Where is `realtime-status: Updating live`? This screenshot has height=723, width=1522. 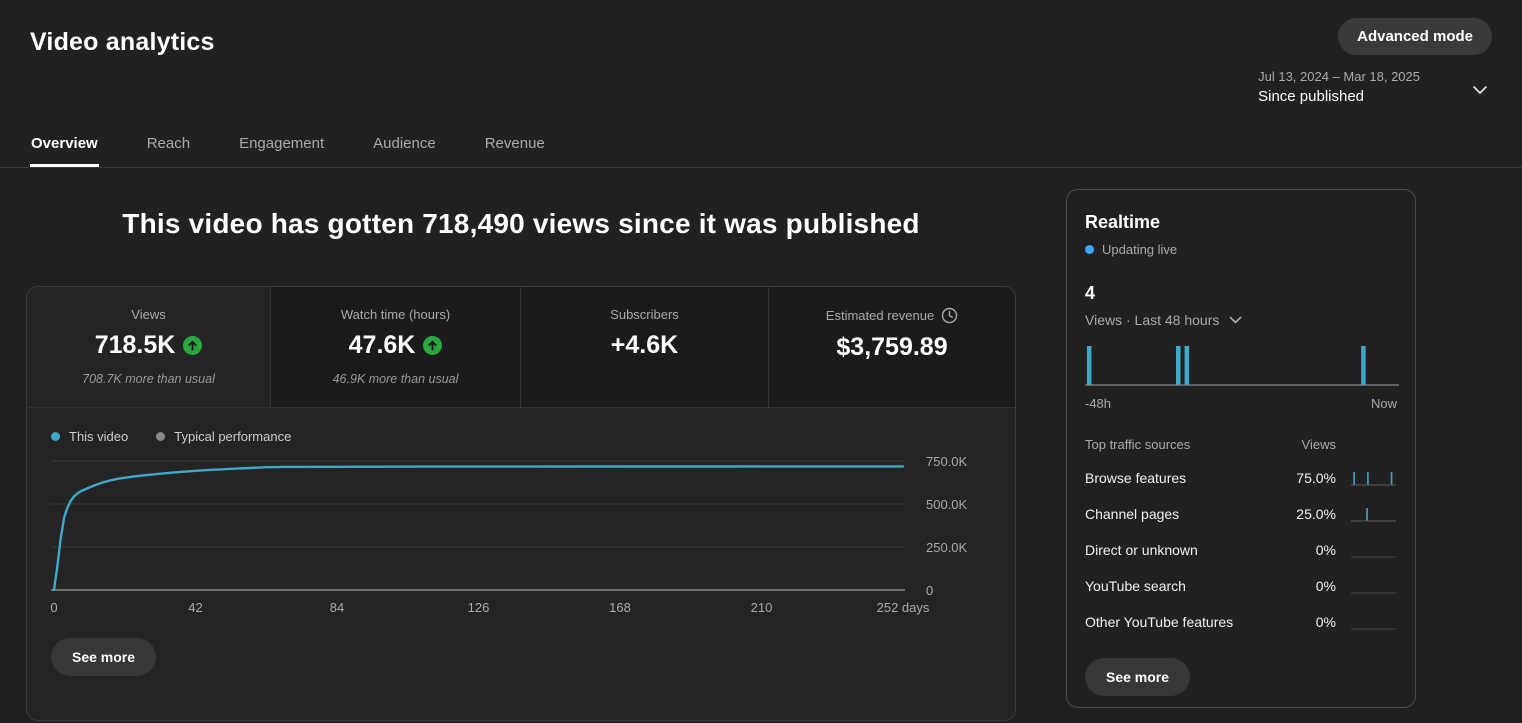 realtime-status: Updating live is located at coordinates (1241, 249).